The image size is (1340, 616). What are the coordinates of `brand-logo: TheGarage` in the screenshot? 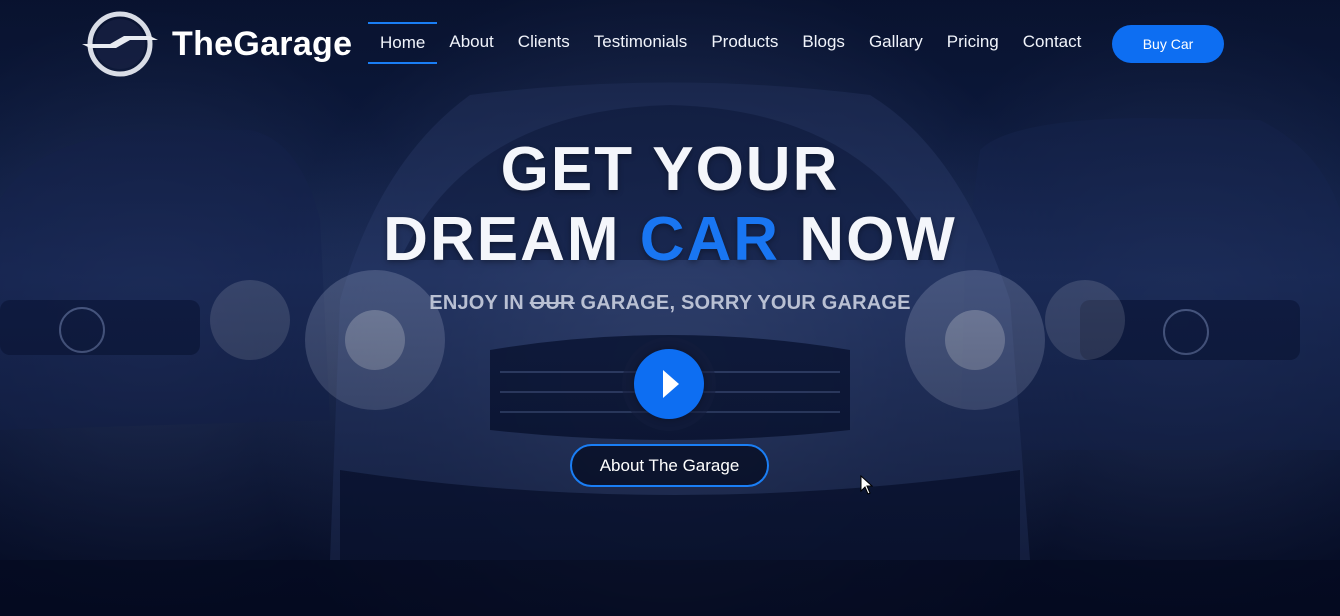 It's located at (216, 44).